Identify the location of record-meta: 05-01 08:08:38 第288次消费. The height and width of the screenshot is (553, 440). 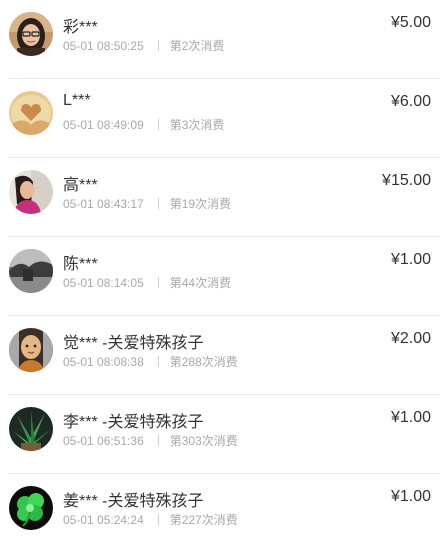
(150, 361).